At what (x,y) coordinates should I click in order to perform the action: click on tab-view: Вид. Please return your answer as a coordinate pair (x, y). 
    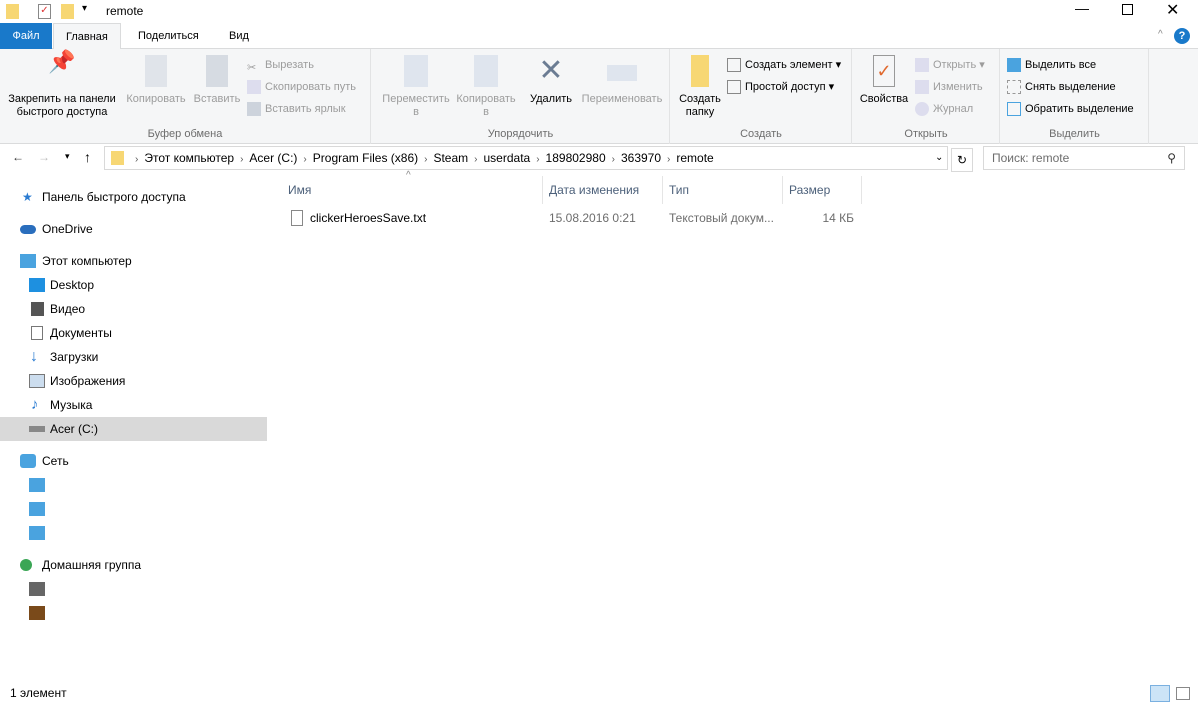
    Looking at the image, I should click on (239, 36).